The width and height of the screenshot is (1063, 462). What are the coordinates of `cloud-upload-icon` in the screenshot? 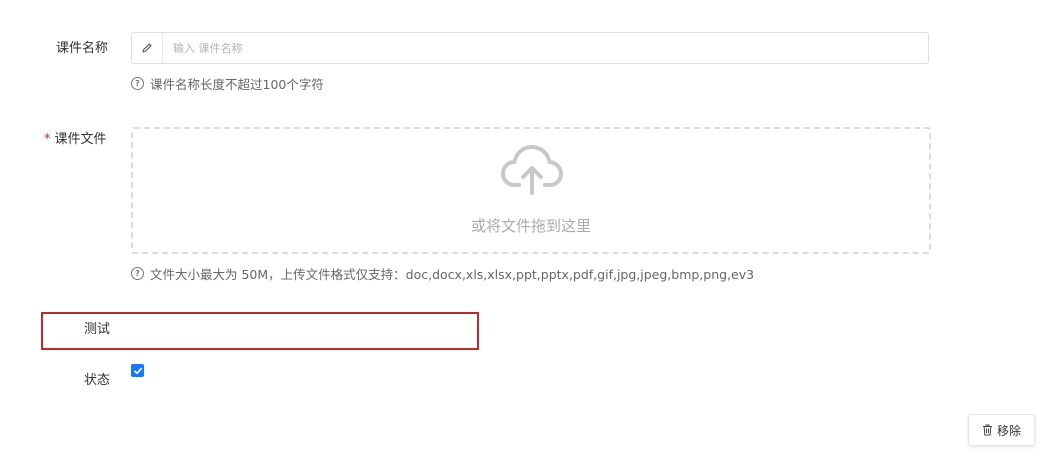 It's located at (532, 170).